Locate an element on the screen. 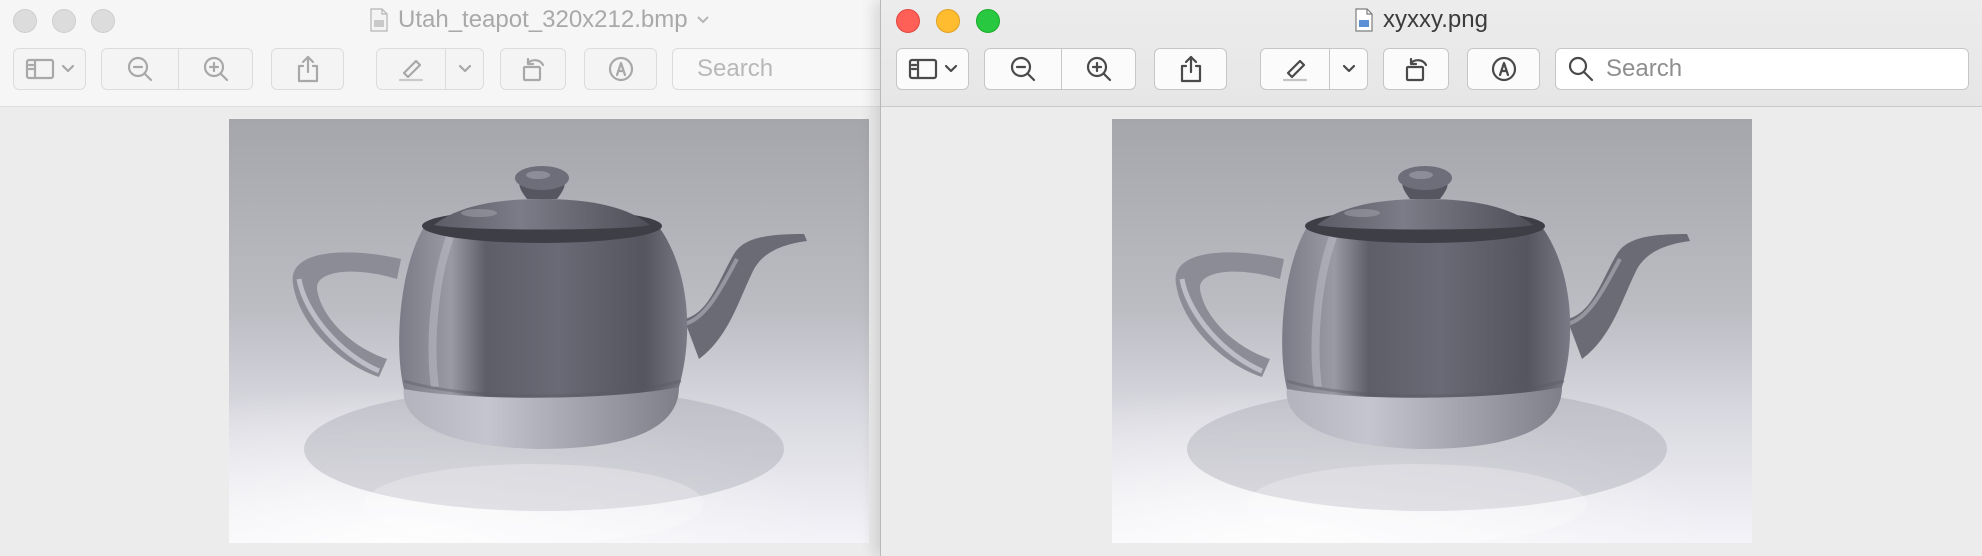 The width and height of the screenshot is (1982, 556). window-title-text: Utah_teapot_320x212.bmp is located at coordinates (543, 19).